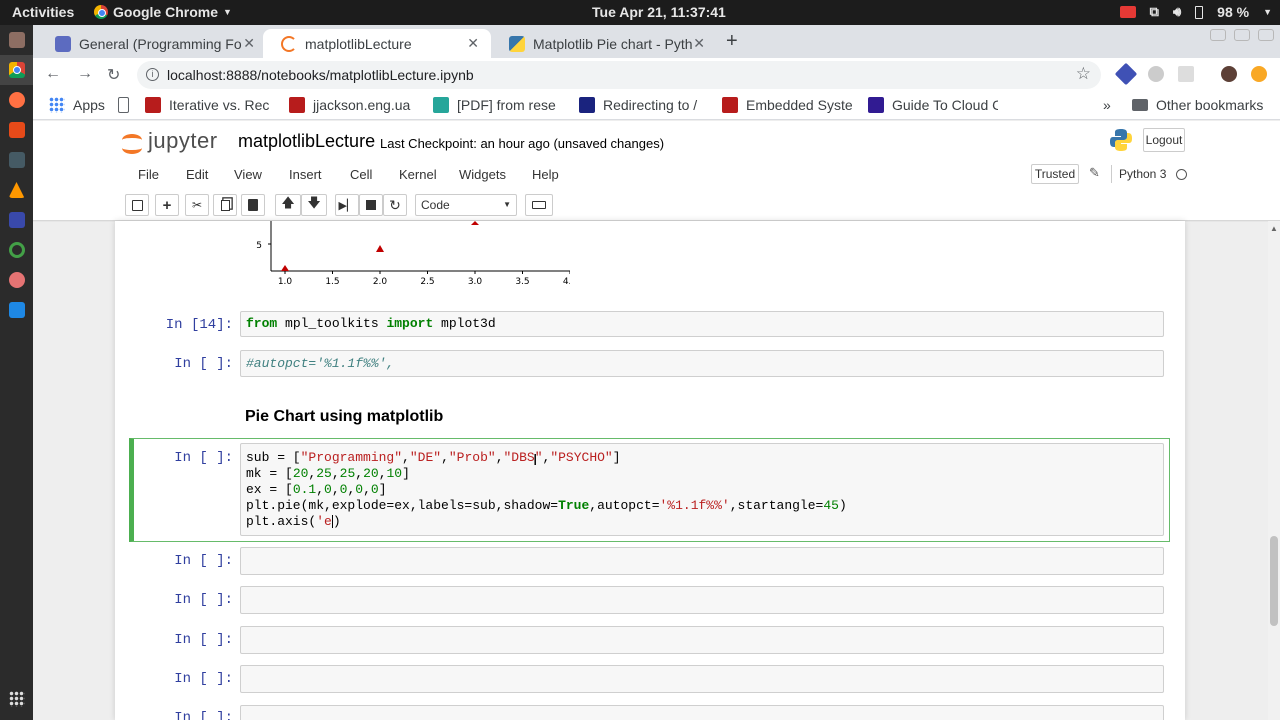 This screenshot has width=1280, height=720. Describe the element at coordinates (152, 43) in the screenshot. I see `tab-general: General (Programming Fo ✕` at that location.